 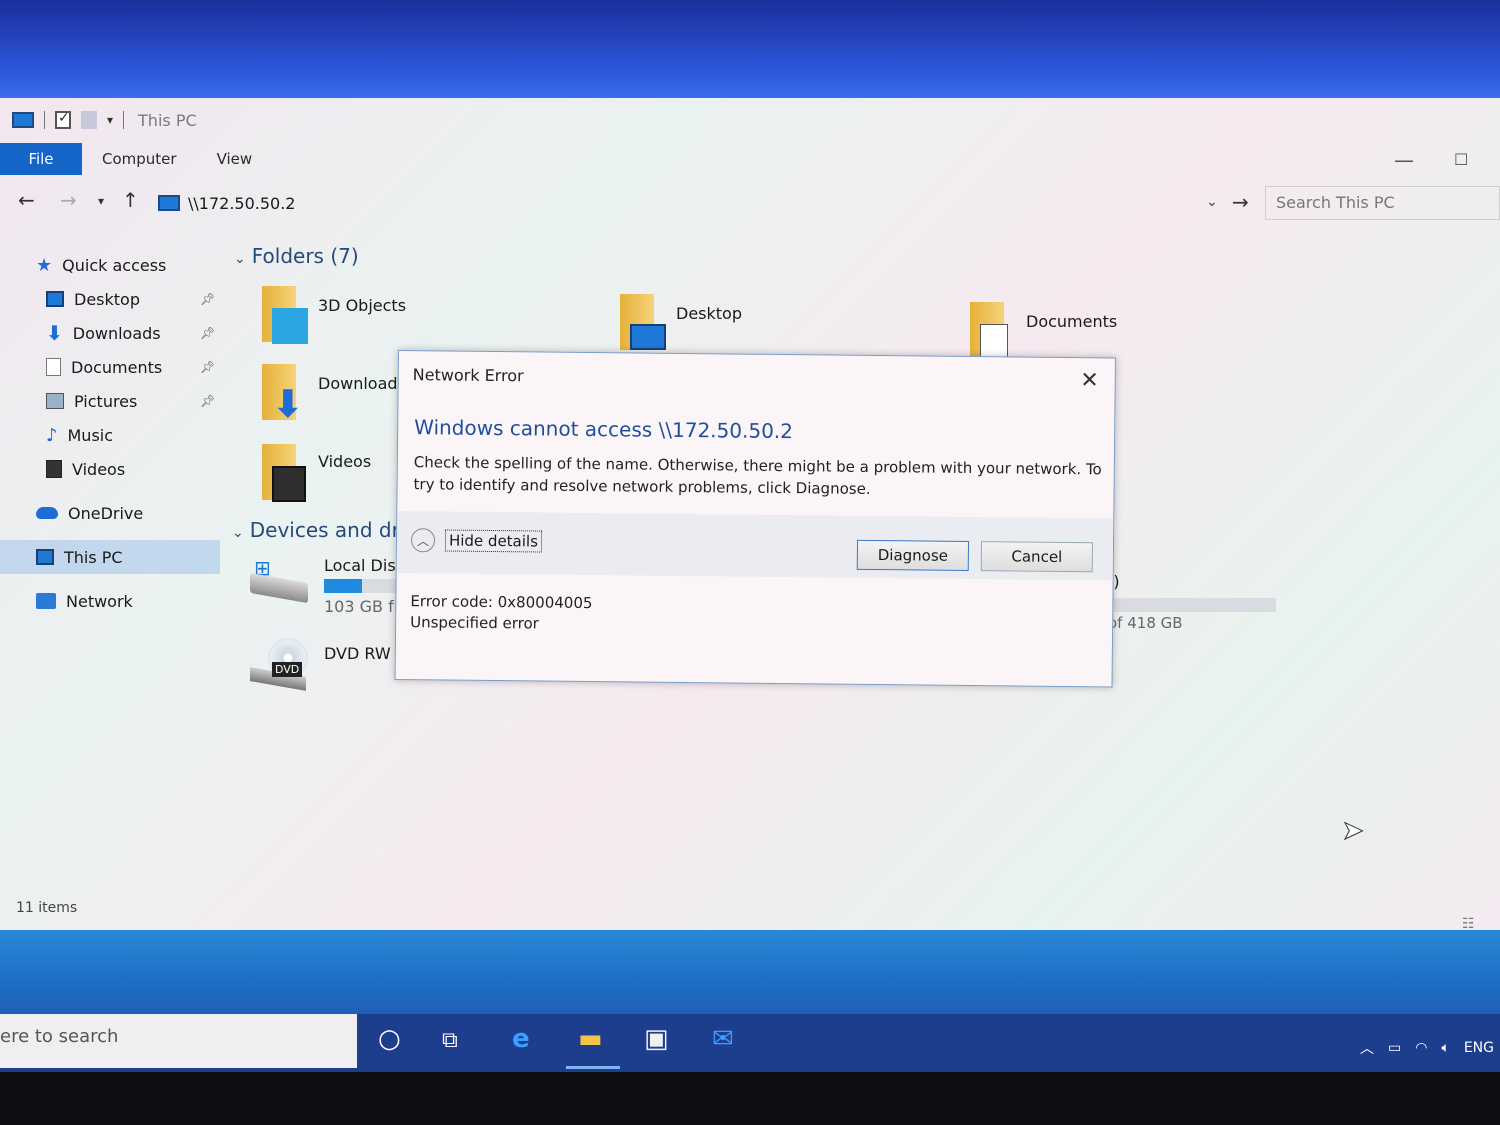 What do you see at coordinates (493, 541) in the screenshot?
I see `hide-details-label: Hide details` at bounding box center [493, 541].